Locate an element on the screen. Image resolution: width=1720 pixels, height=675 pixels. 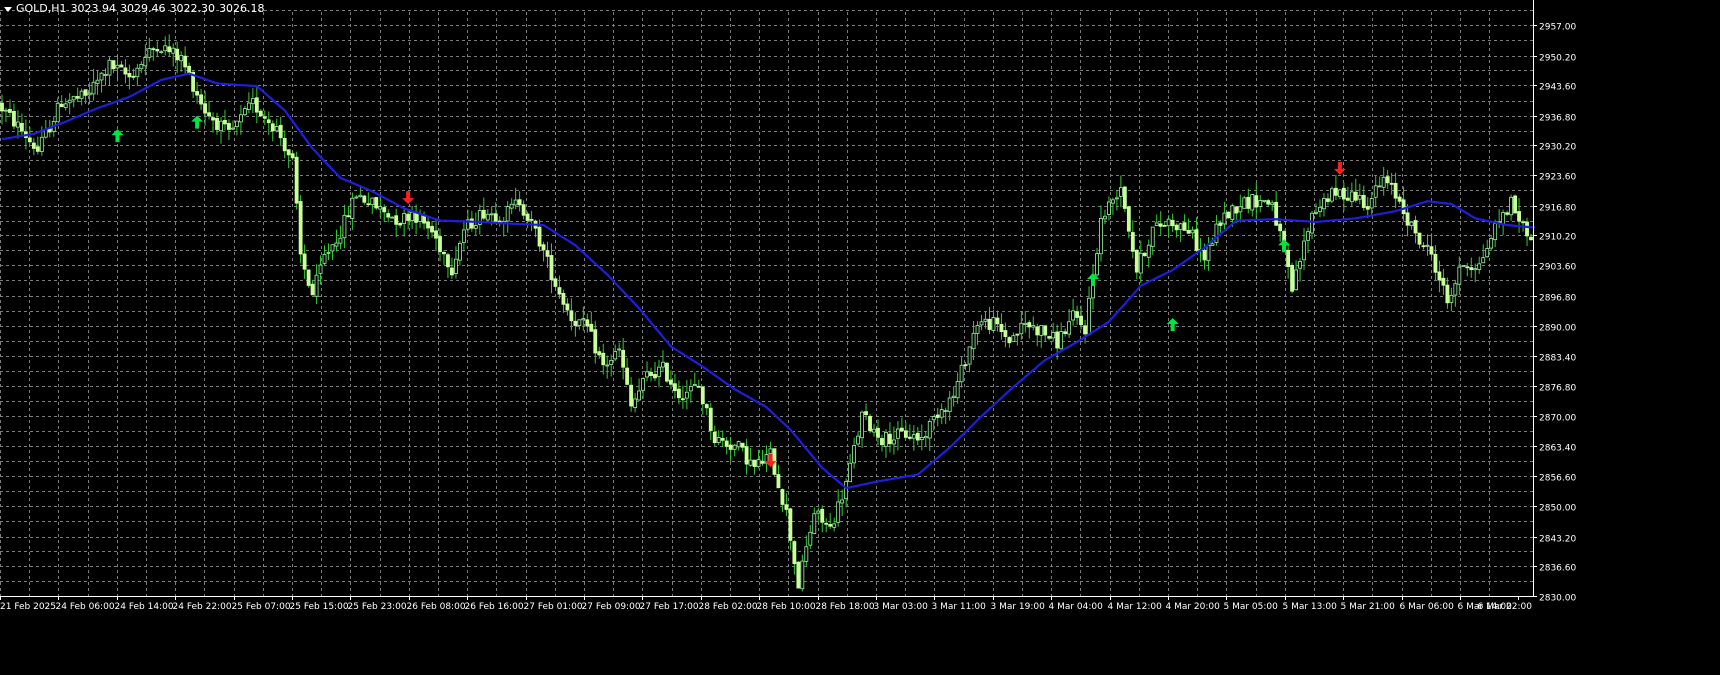
time-tick-label: 25 Feb 15:00 is located at coordinates (319, 607).